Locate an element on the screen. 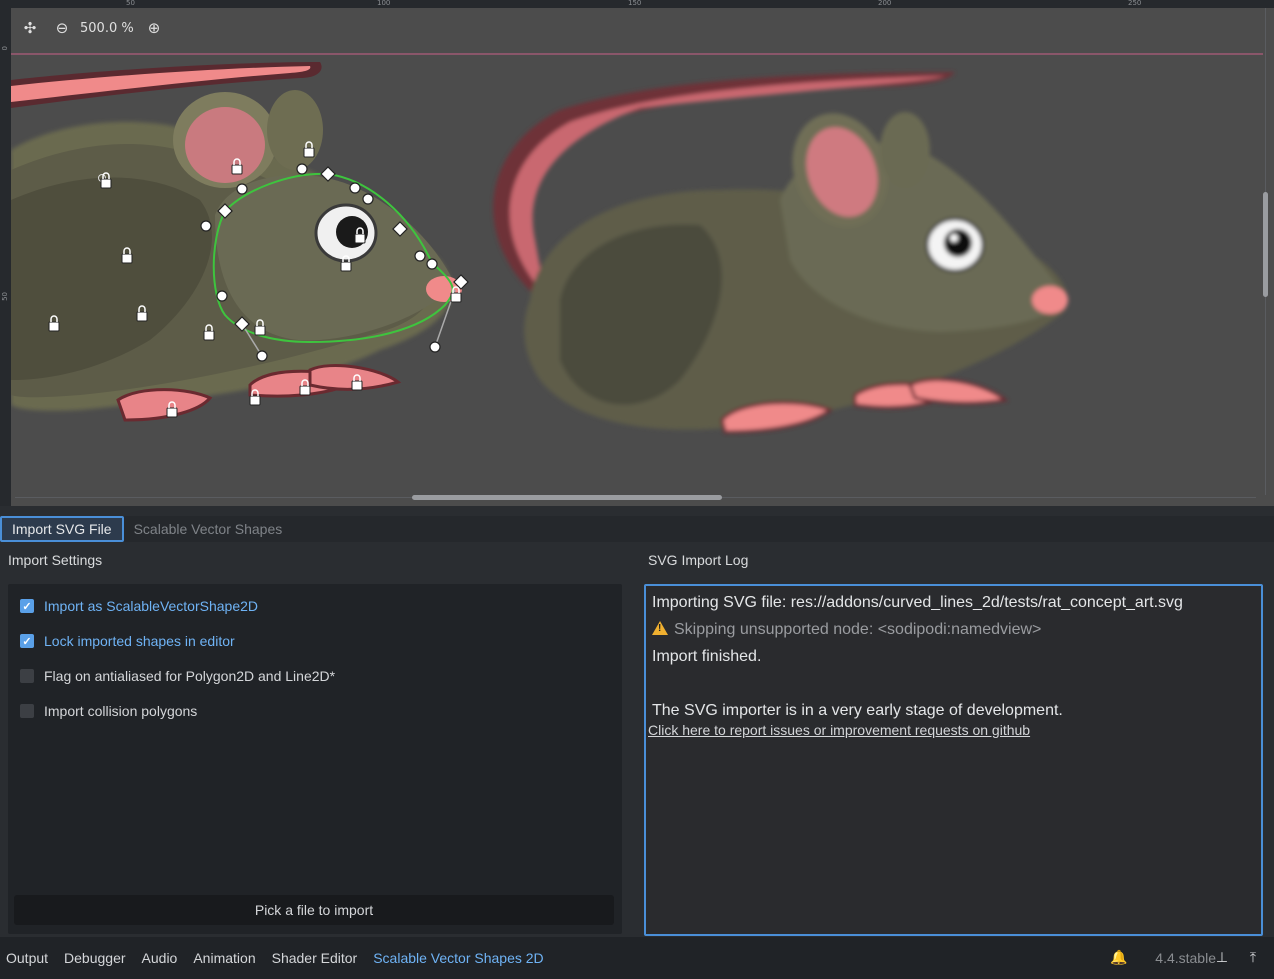 The width and height of the screenshot is (1274, 979). collision-polygons-checkbox: Import collision polygons is located at coordinates (108, 711).